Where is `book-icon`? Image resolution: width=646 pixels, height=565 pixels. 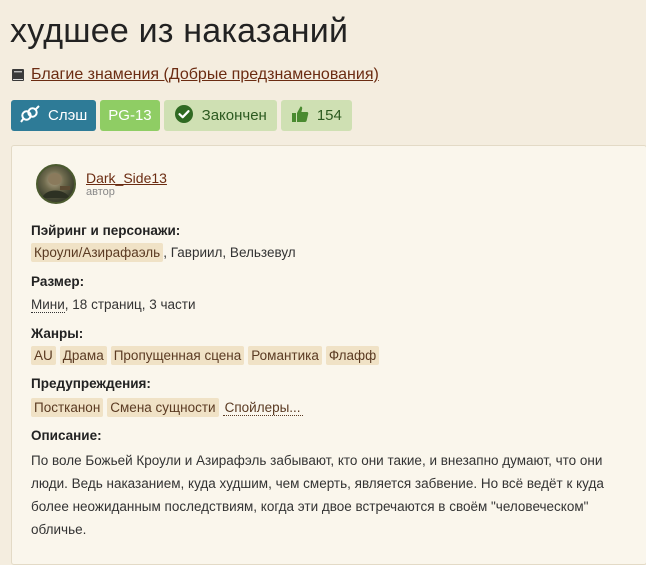
book-icon is located at coordinates (18, 75).